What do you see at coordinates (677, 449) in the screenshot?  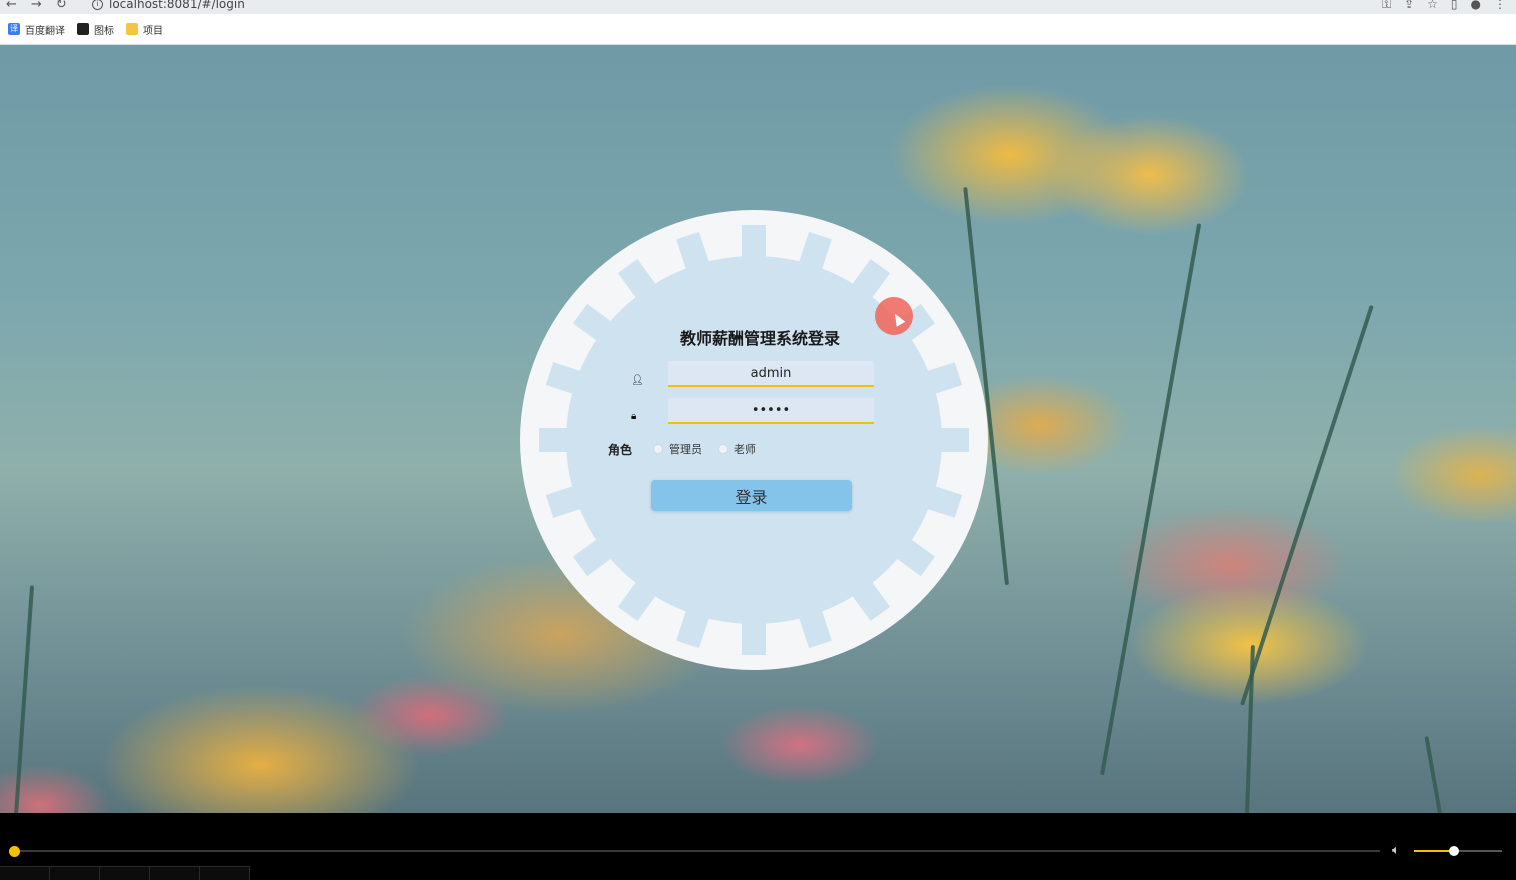 I see `role-option-admin: 管理员` at bounding box center [677, 449].